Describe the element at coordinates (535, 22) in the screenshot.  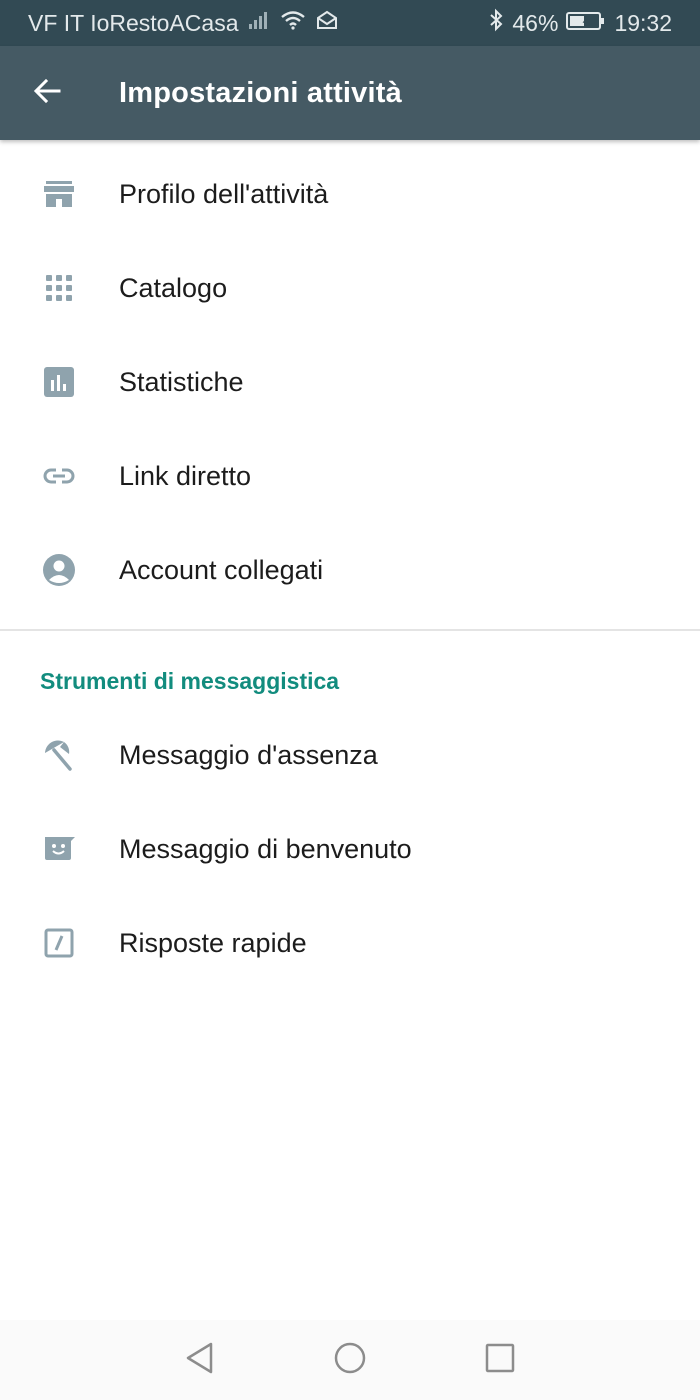
I see `battery-percent: 46%` at that location.